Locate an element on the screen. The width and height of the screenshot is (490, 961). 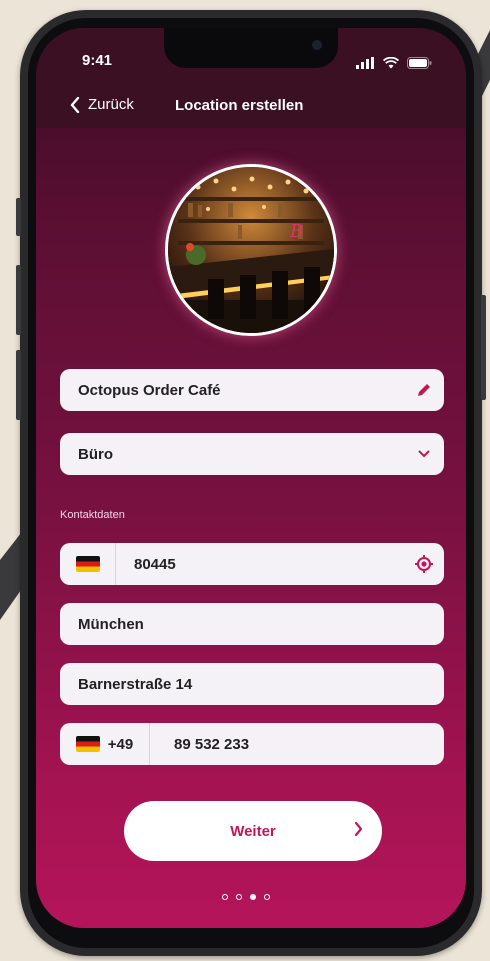
country-flag-selector is located at coordinates (88, 564).